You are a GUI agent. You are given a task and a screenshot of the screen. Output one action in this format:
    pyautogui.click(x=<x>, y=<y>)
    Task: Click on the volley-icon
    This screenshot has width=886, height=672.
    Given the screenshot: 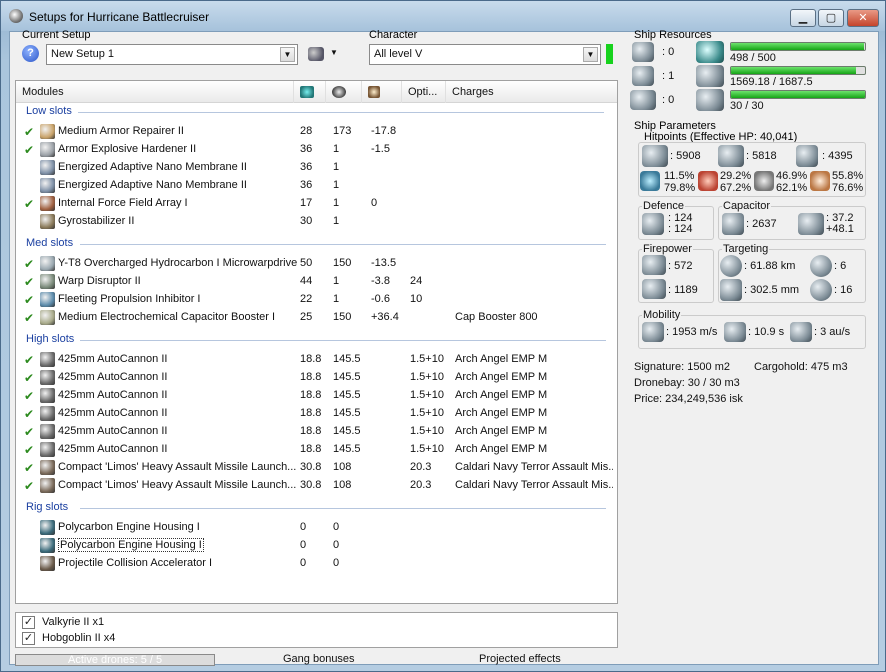 What is the action you would take?
    pyautogui.click(x=654, y=289)
    